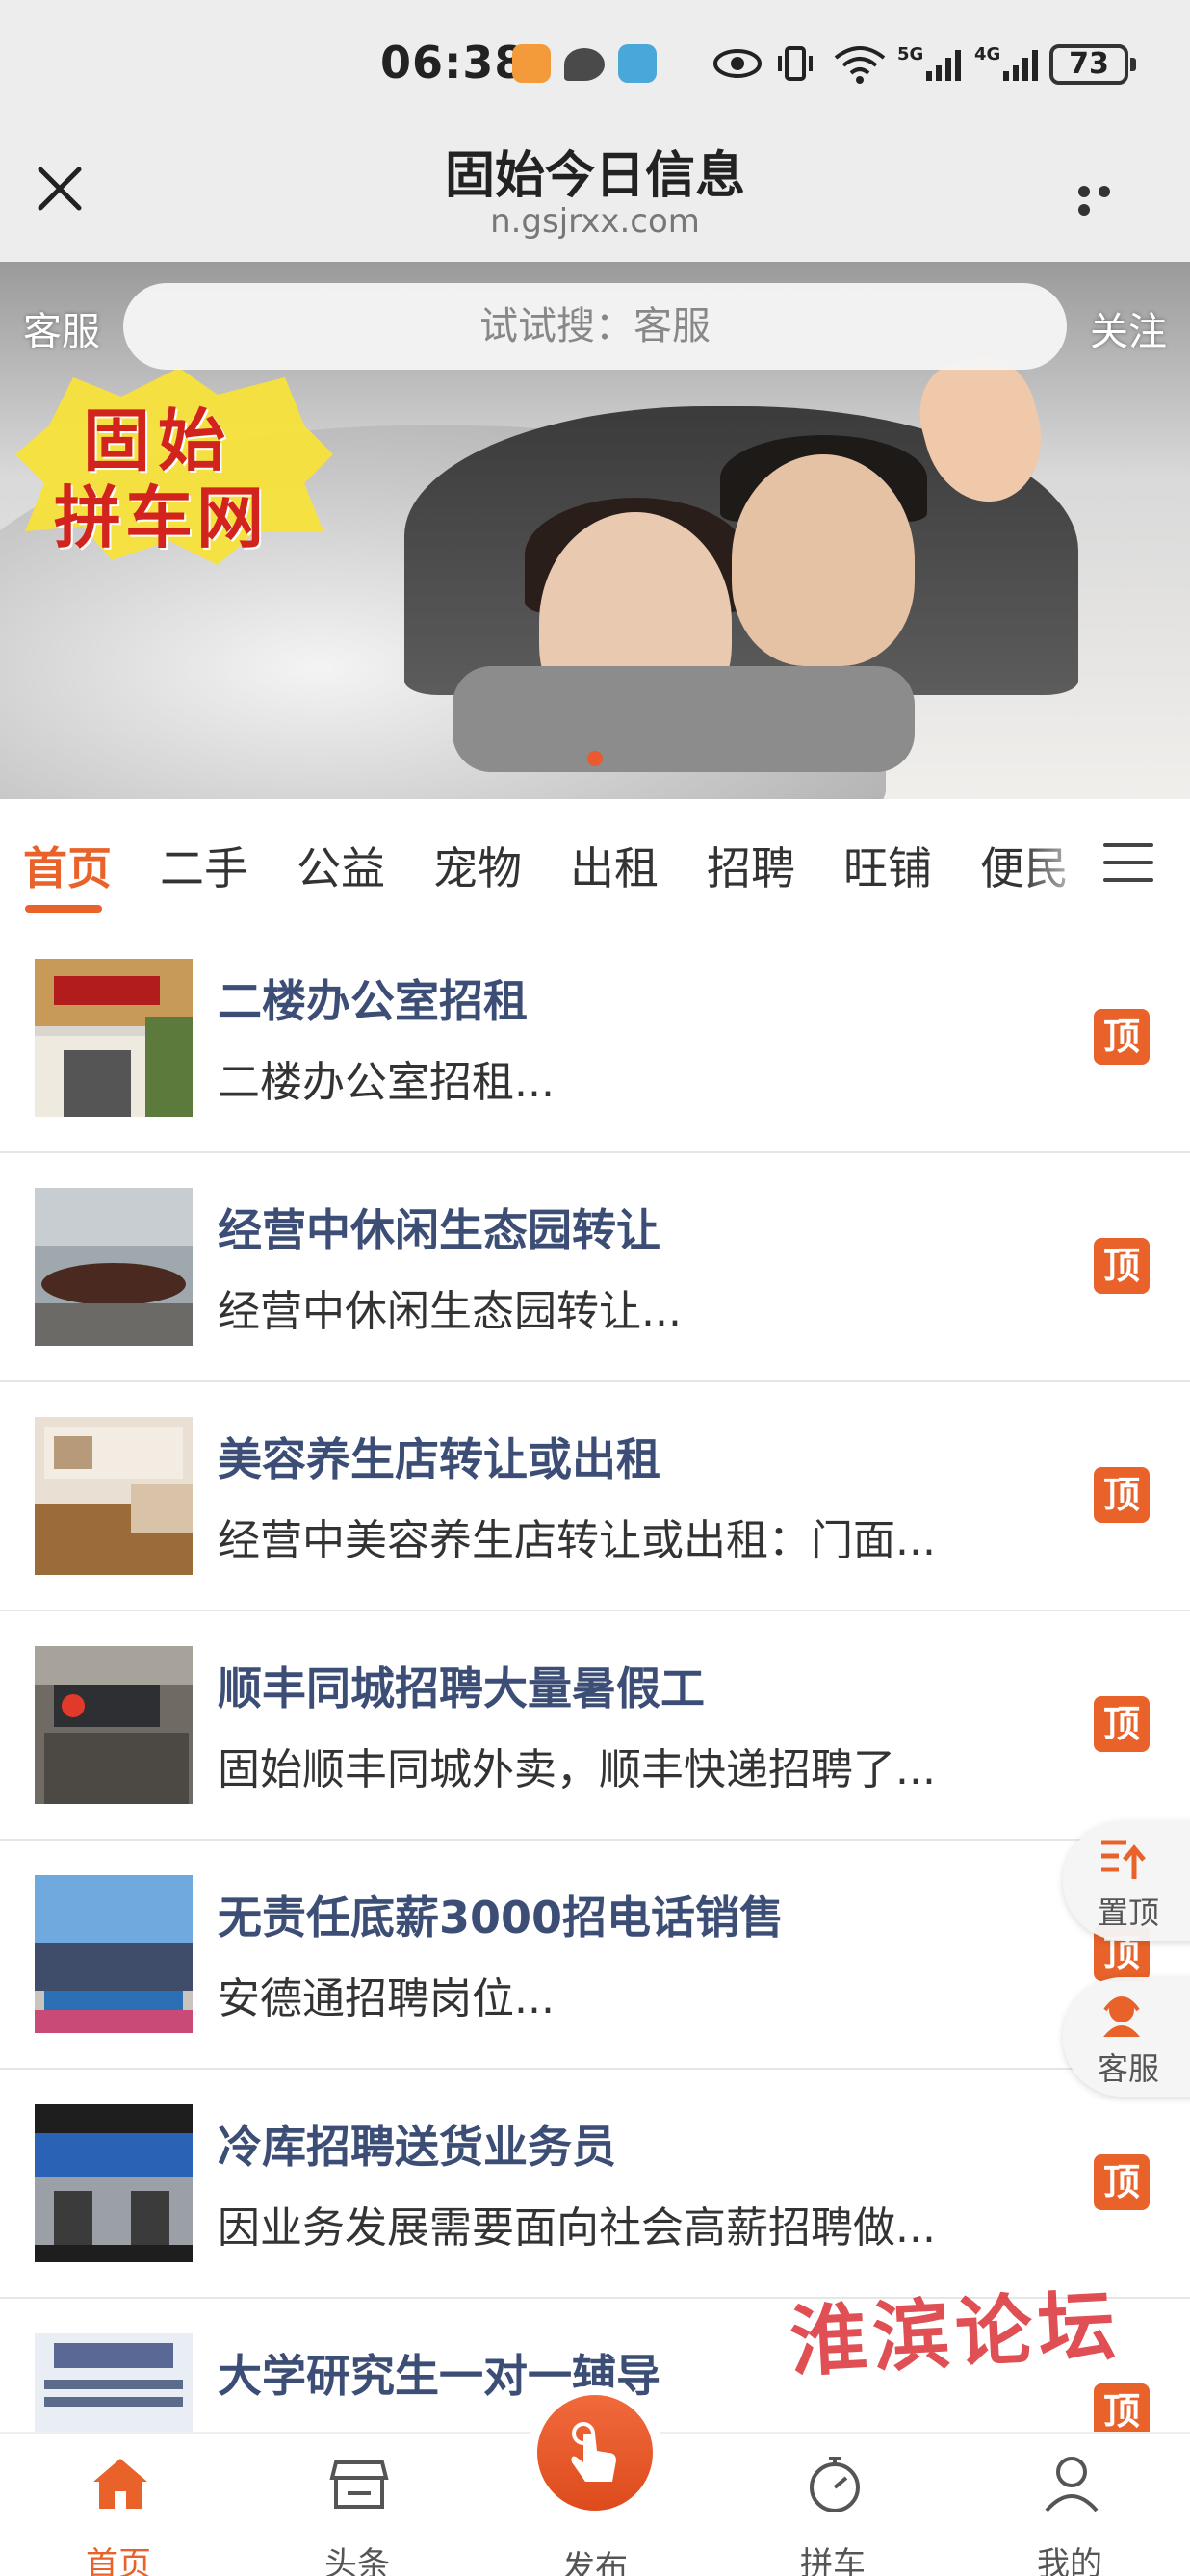 The width and height of the screenshot is (1190, 2576). I want to click on nav-carpool: 拼车, so click(833, 2505).